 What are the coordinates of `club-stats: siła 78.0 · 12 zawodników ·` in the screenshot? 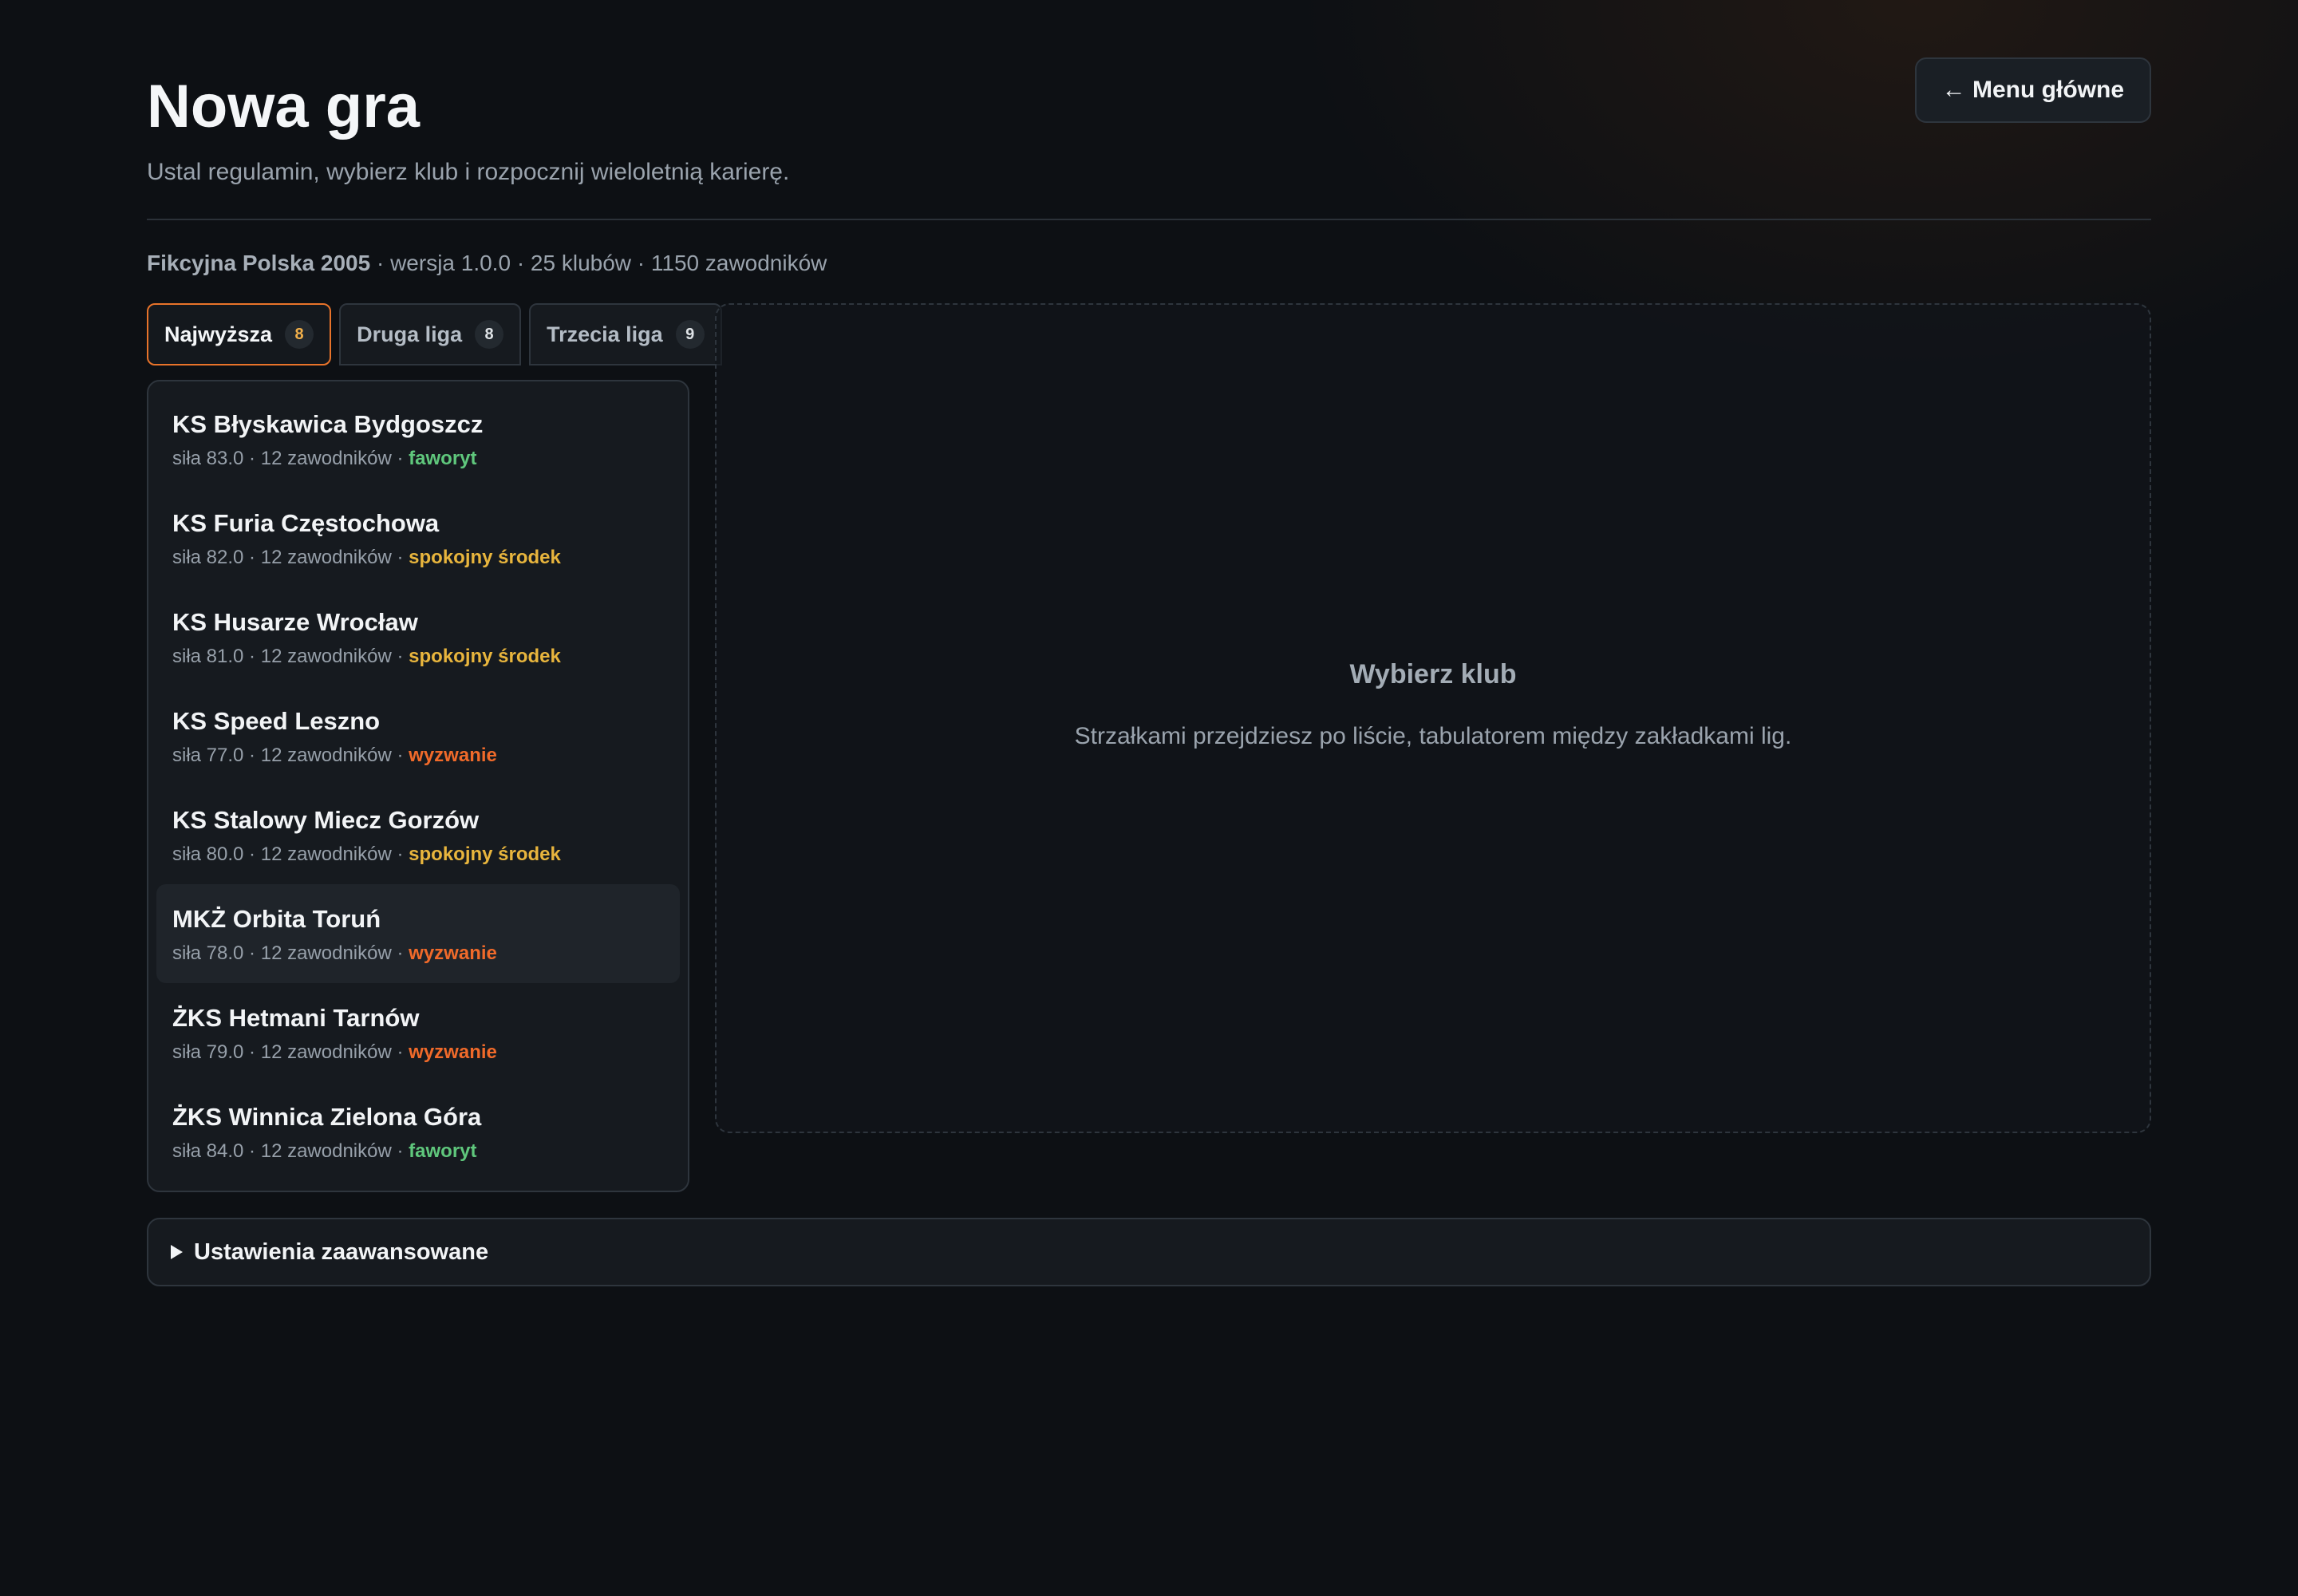 It's located at (291, 953).